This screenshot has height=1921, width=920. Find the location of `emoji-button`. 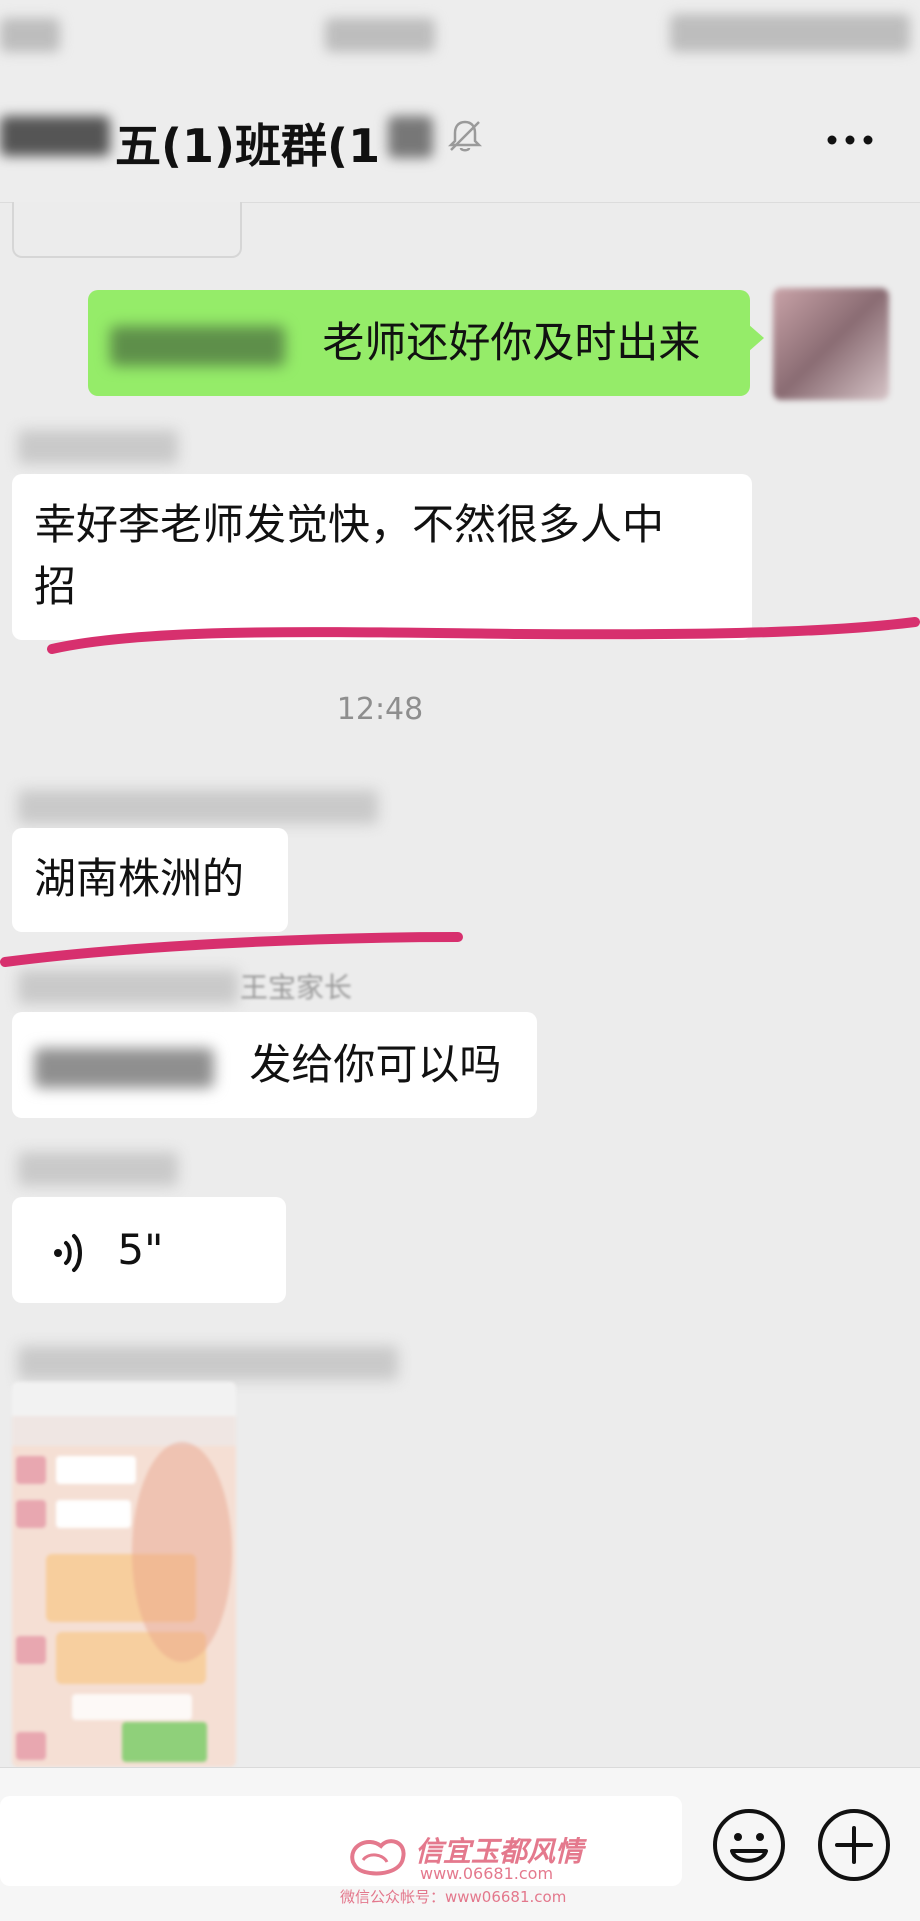

emoji-button is located at coordinates (749, 1845).